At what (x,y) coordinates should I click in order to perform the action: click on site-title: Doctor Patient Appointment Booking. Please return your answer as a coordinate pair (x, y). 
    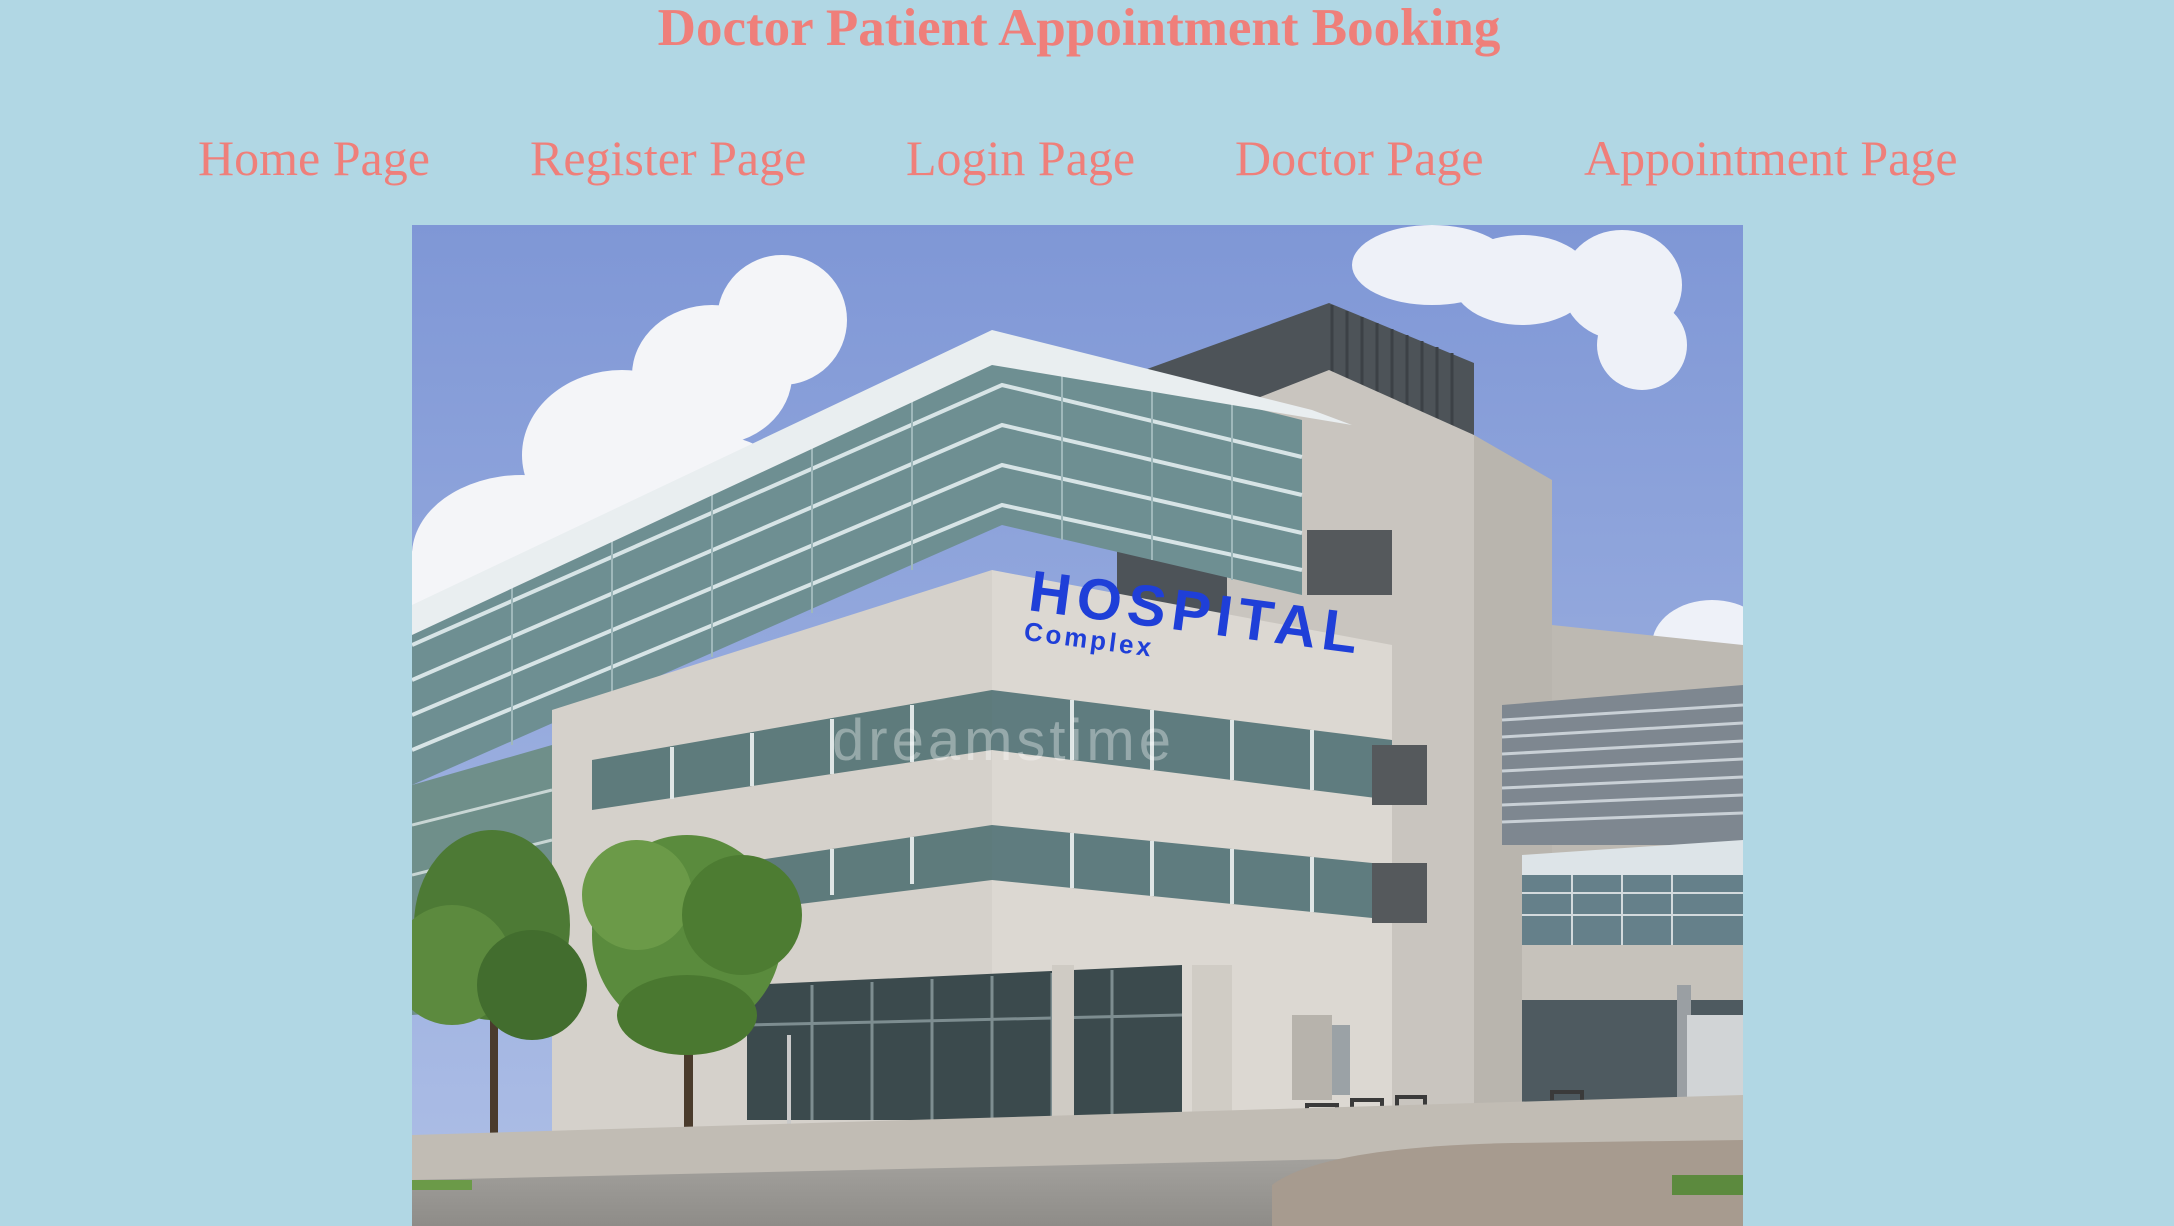
    Looking at the image, I should click on (1079, 28).